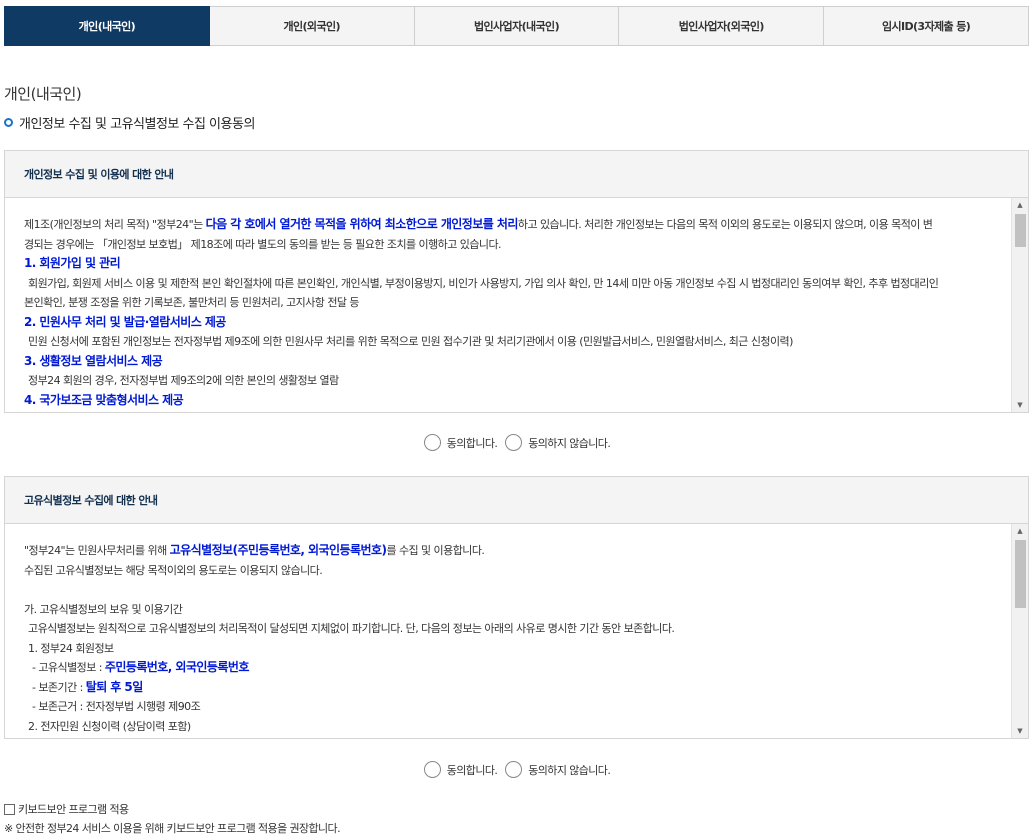 This screenshot has width=1034, height=839. Describe the element at coordinates (104, 399) in the screenshot. I see `subheading: 4. 국가보조금 맞춤형서비스 제공` at that location.